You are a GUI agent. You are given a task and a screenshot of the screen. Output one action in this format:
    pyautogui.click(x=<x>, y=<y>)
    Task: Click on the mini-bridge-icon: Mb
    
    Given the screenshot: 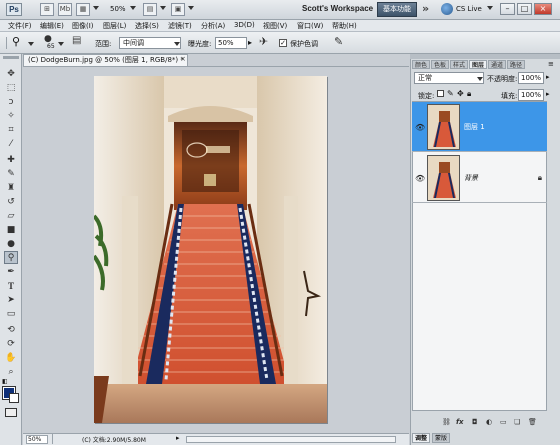 What is the action you would take?
    pyautogui.click(x=65, y=9)
    